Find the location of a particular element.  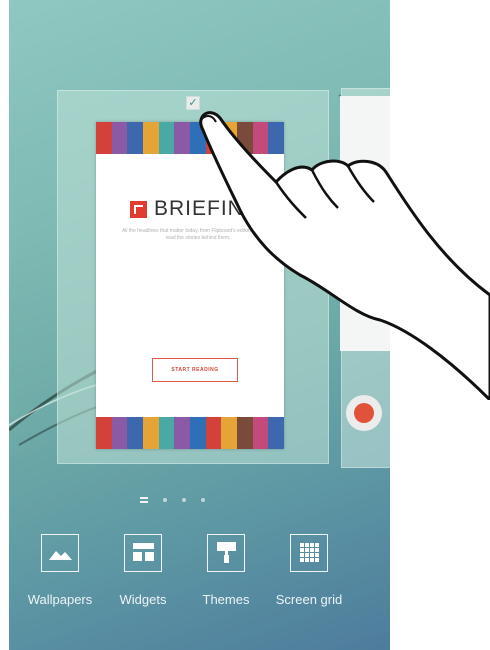

briefing-logo-icon is located at coordinates (138, 209).